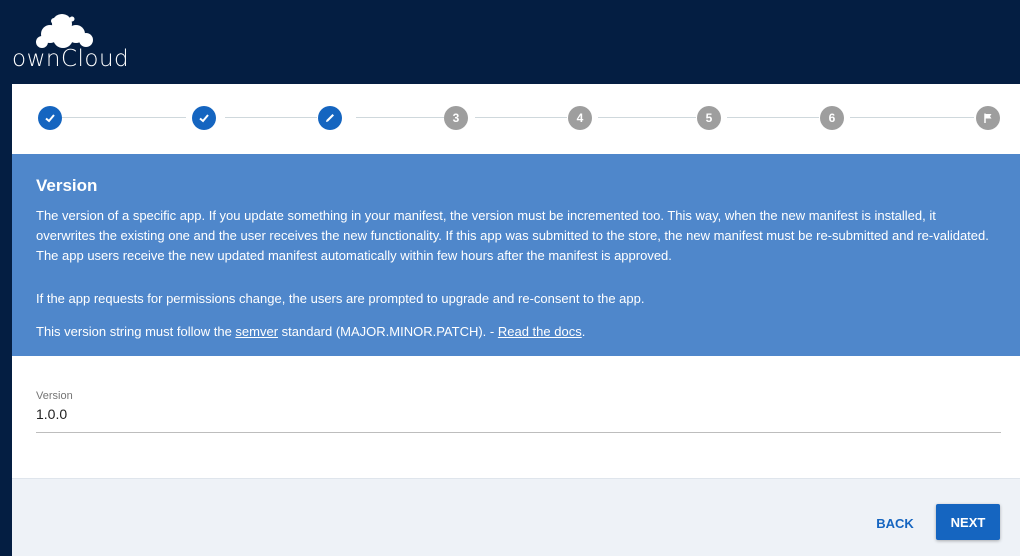  Describe the element at coordinates (388, 331) in the screenshot. I see `text-middle: standard (MAJOR.MINOR.PATCH). -` at that location.